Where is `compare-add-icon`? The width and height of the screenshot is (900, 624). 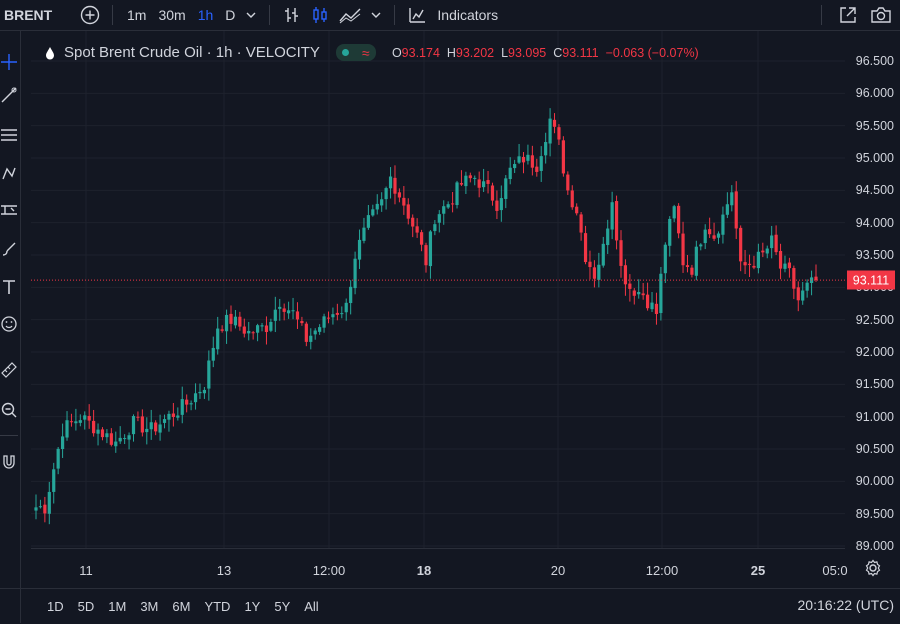
compare-add-icon is located at coordinates (90, 15).